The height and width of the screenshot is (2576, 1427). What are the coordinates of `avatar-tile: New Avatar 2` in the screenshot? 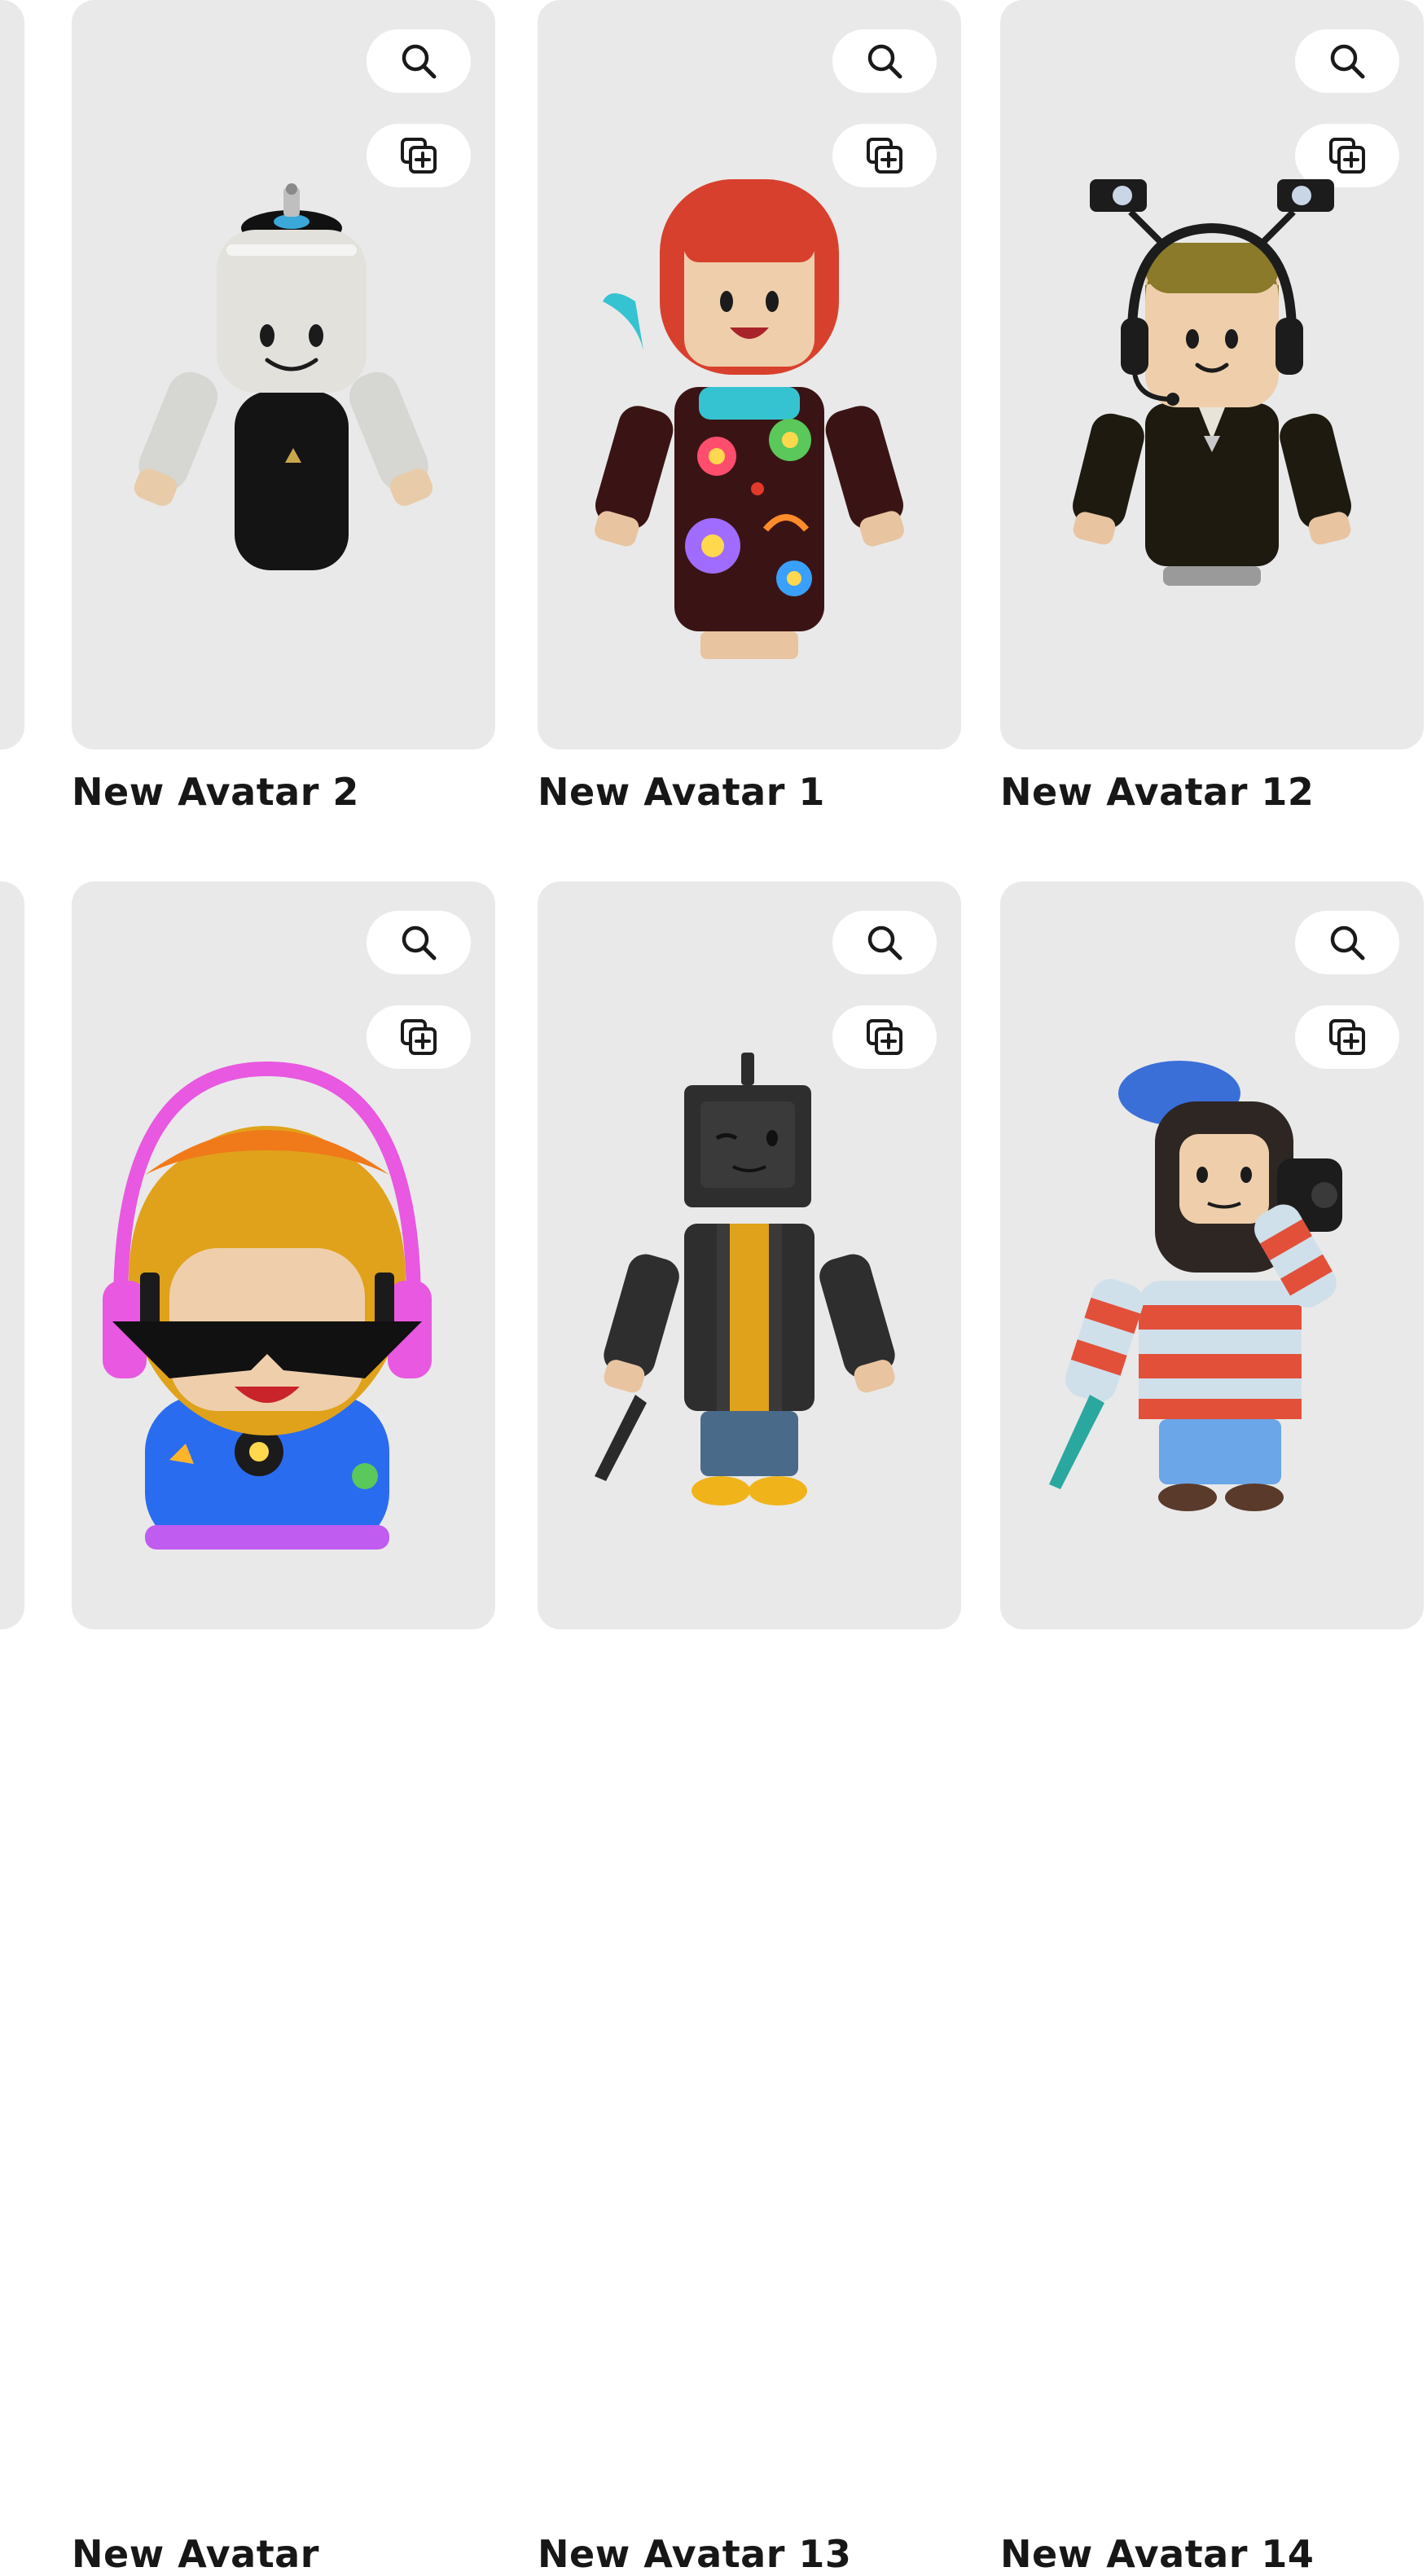 It's located at (284, 407).